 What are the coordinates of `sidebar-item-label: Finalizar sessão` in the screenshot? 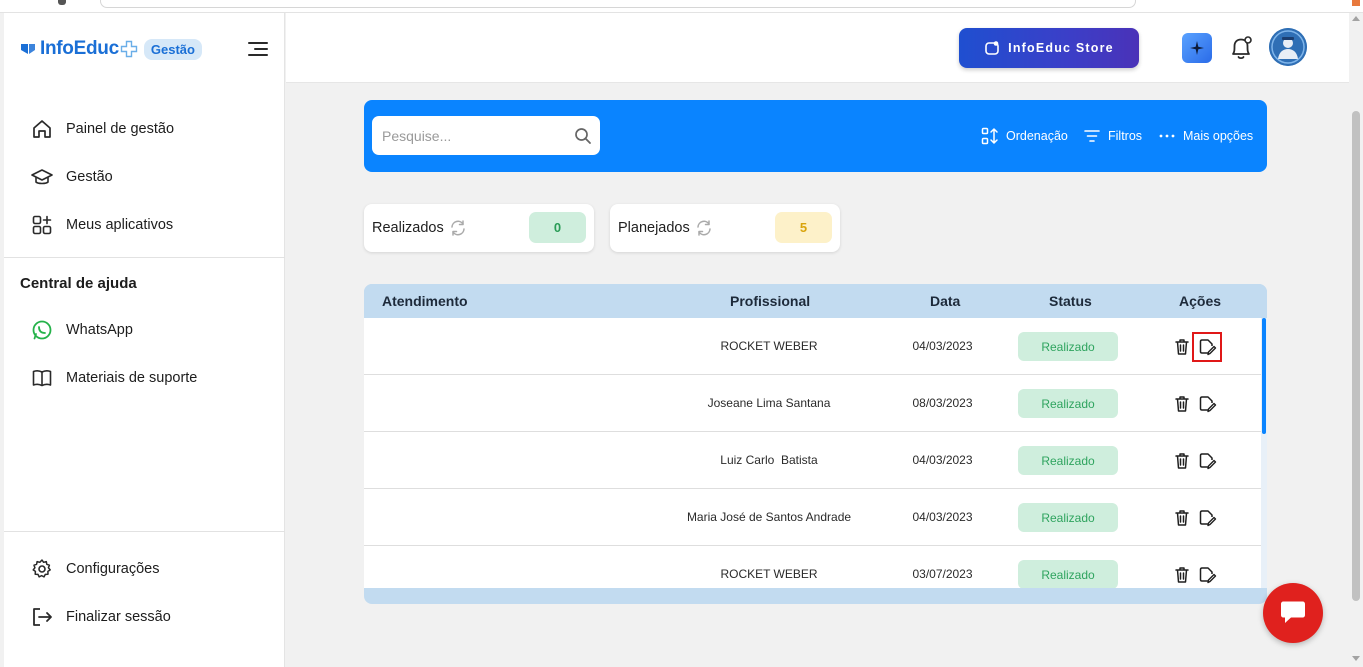 It's located at (118, 617).